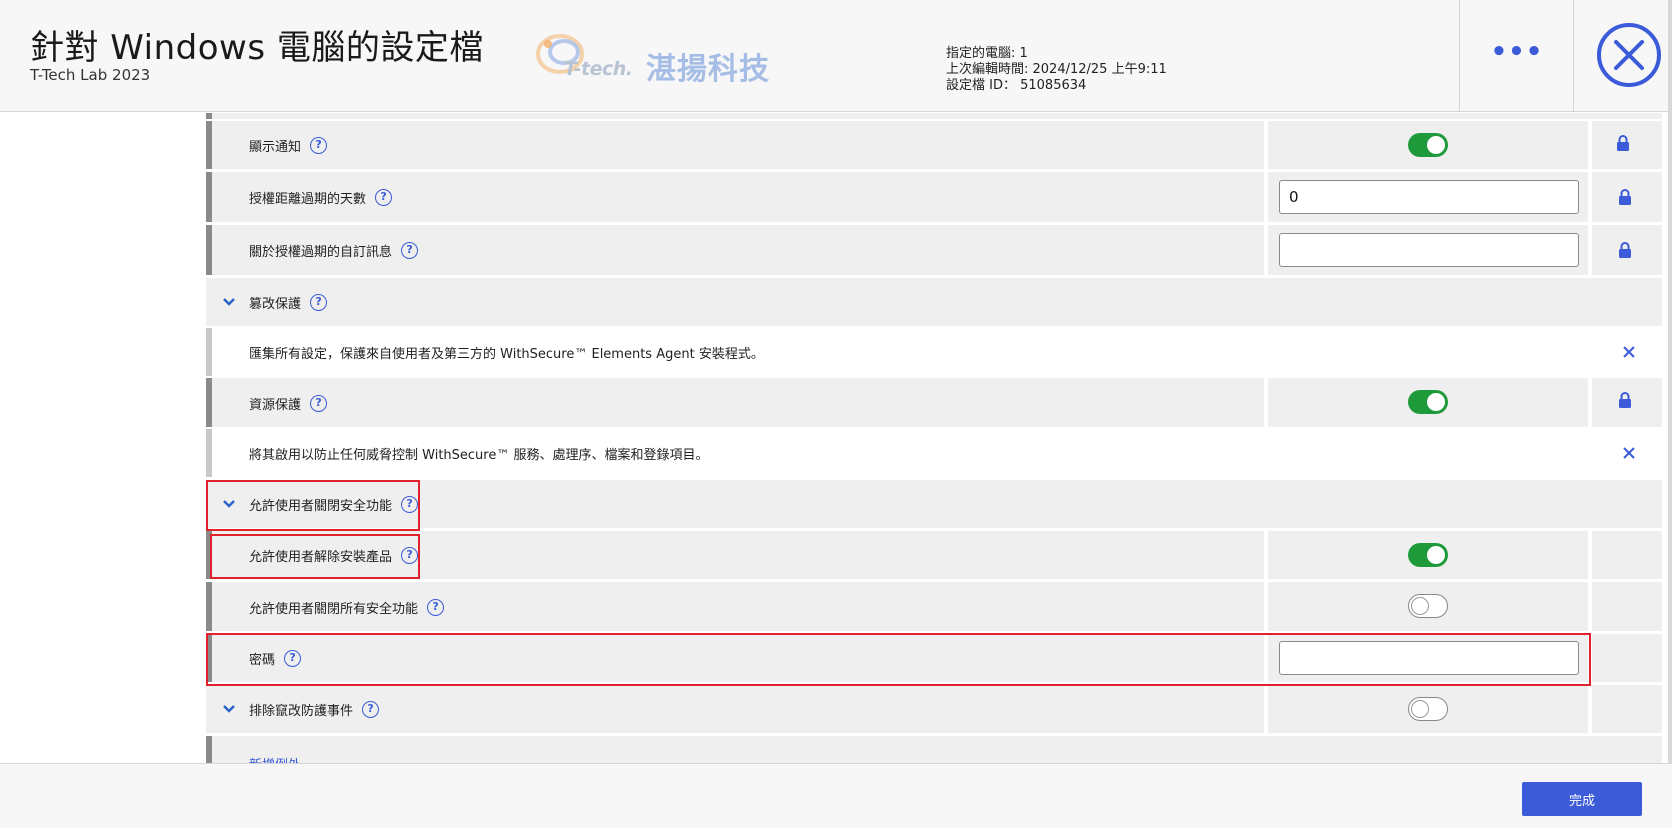  Describe the element at coordinates (314, 709) in the screenshot. I see `section-label: 排除竄改防護事件 ?` at that location.